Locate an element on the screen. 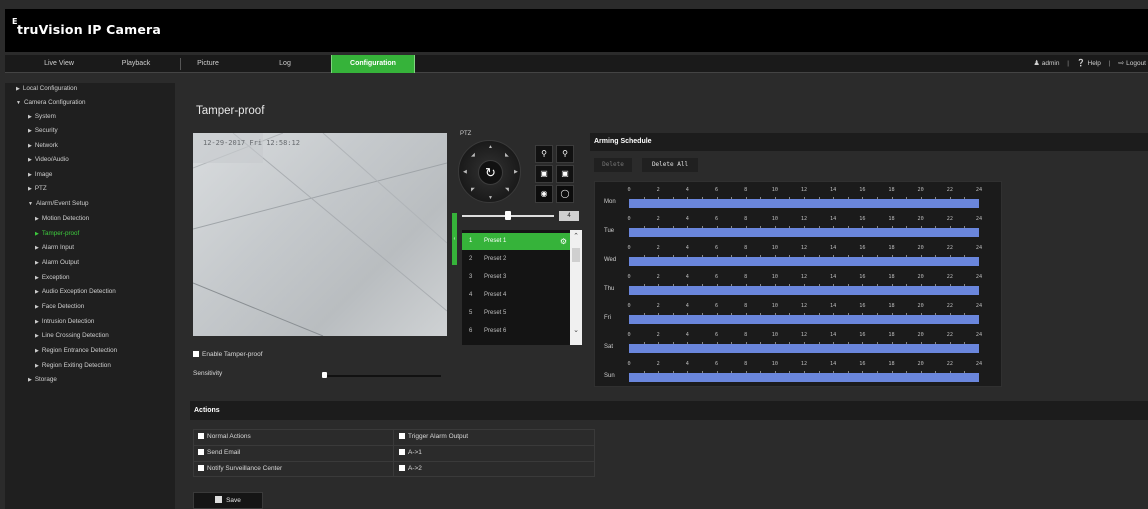  tree-item-tamper-proof: ▶ Tamper-proof is located at coordinates (57, 233).